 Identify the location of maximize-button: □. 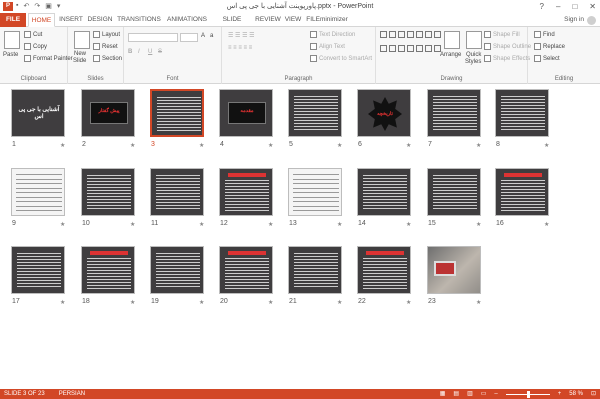
(574, 6).